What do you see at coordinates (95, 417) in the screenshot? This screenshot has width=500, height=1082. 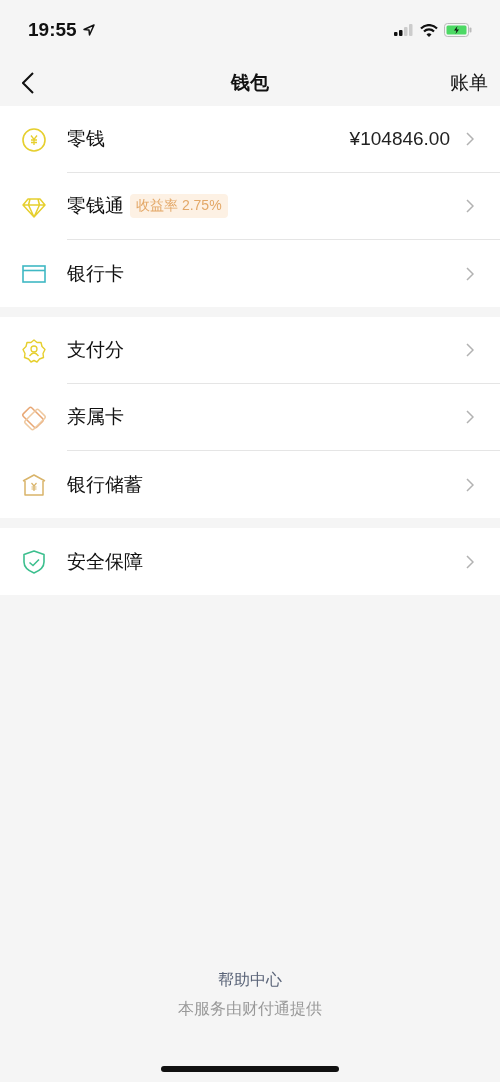 I see `menu-label: 亲属卡` at bounding box center [95, 417].